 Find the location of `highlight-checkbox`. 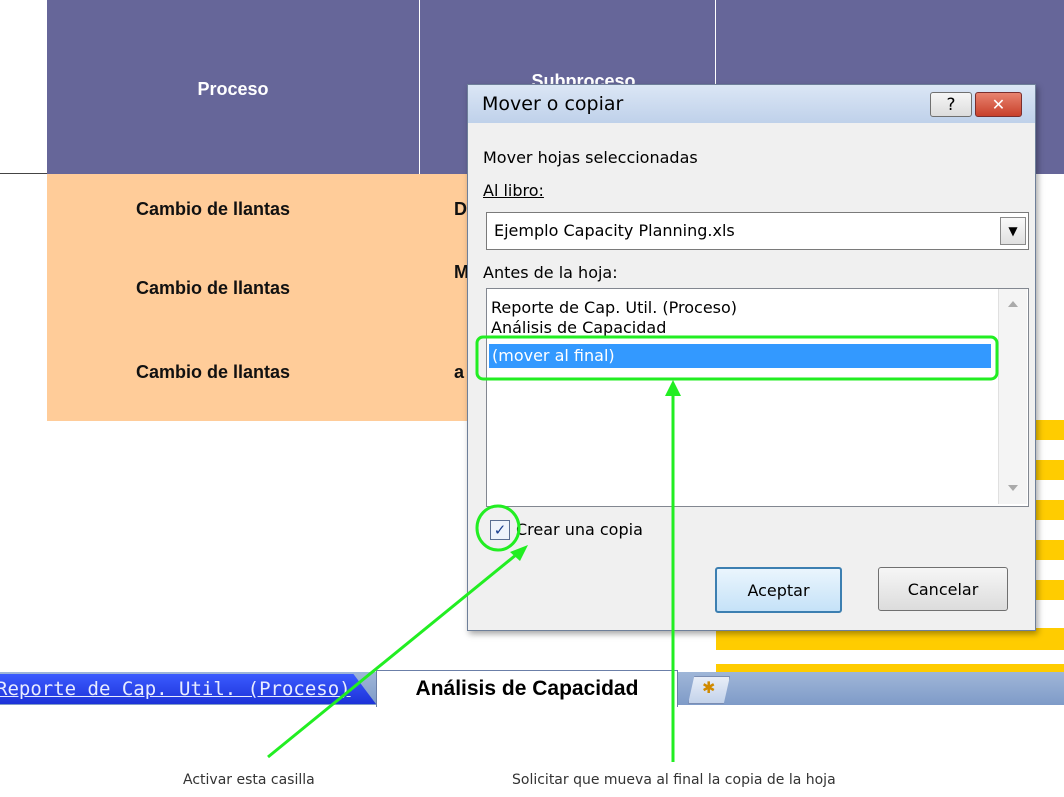

highlight-checkbox is located at coordinates (498, 528).